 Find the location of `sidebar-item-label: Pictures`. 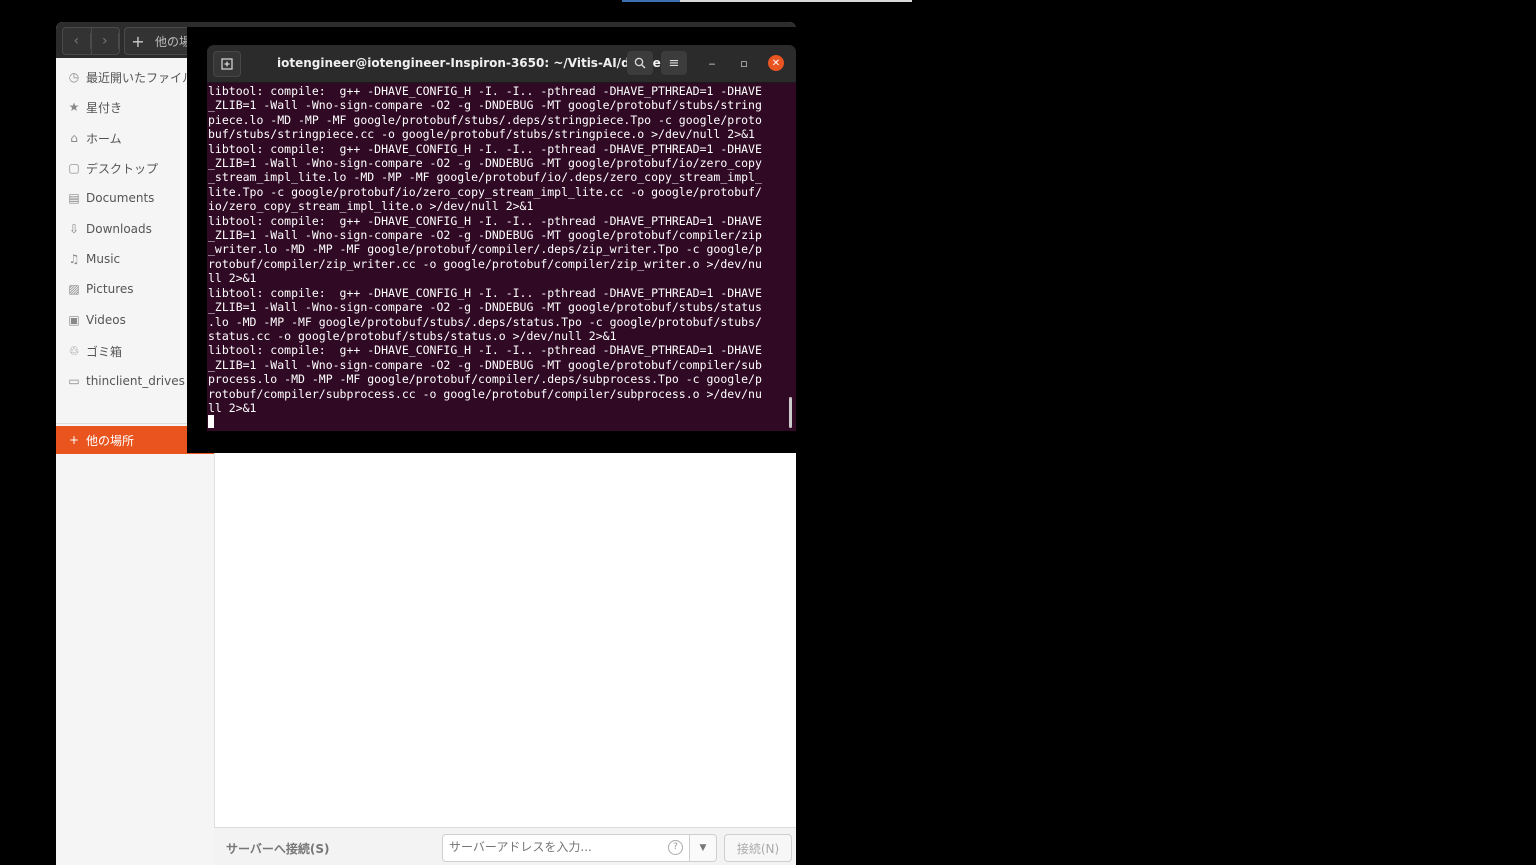

sidebar-item-label: Pictures is located at coordinates (110, 289).